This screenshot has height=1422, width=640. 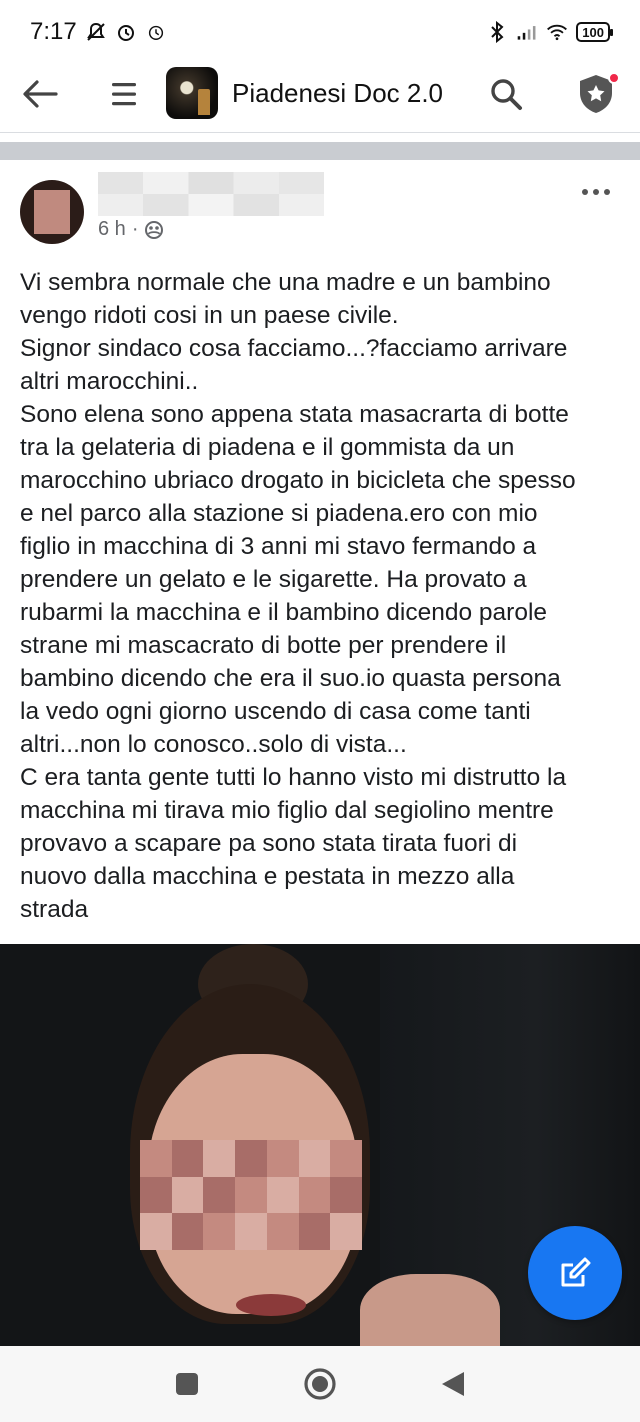 What do you see at coordinates (52, 212) in the screenshot?
I see `author-avatar` at bounding box center [52, 212].